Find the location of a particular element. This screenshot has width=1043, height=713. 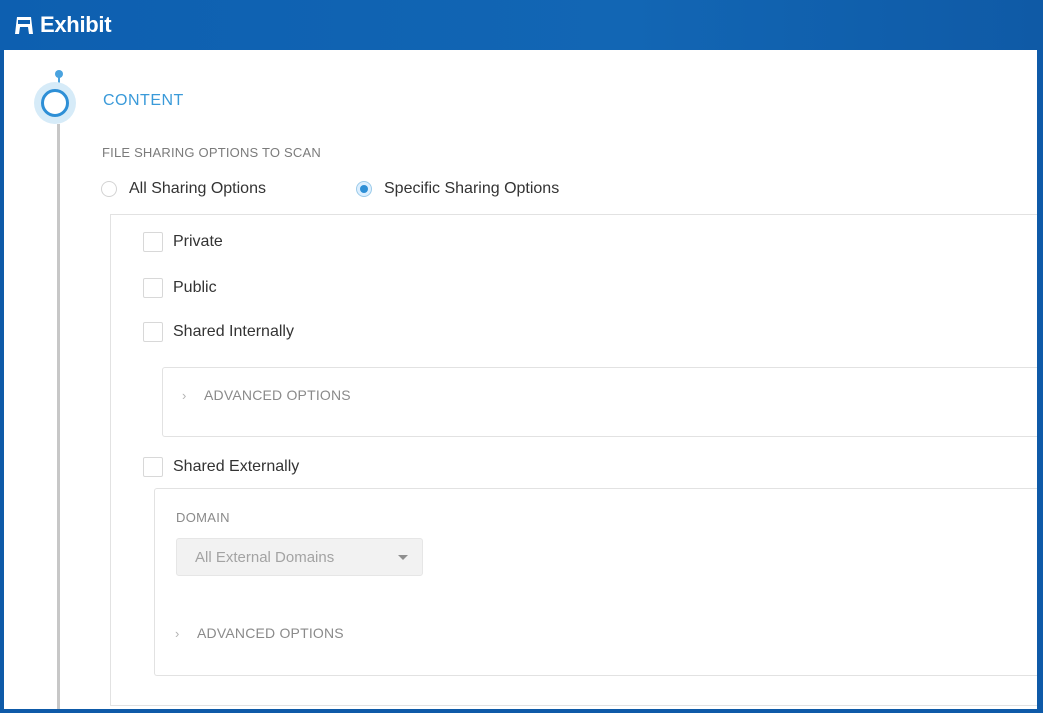

radio-button is located at coordinates (109, 189).